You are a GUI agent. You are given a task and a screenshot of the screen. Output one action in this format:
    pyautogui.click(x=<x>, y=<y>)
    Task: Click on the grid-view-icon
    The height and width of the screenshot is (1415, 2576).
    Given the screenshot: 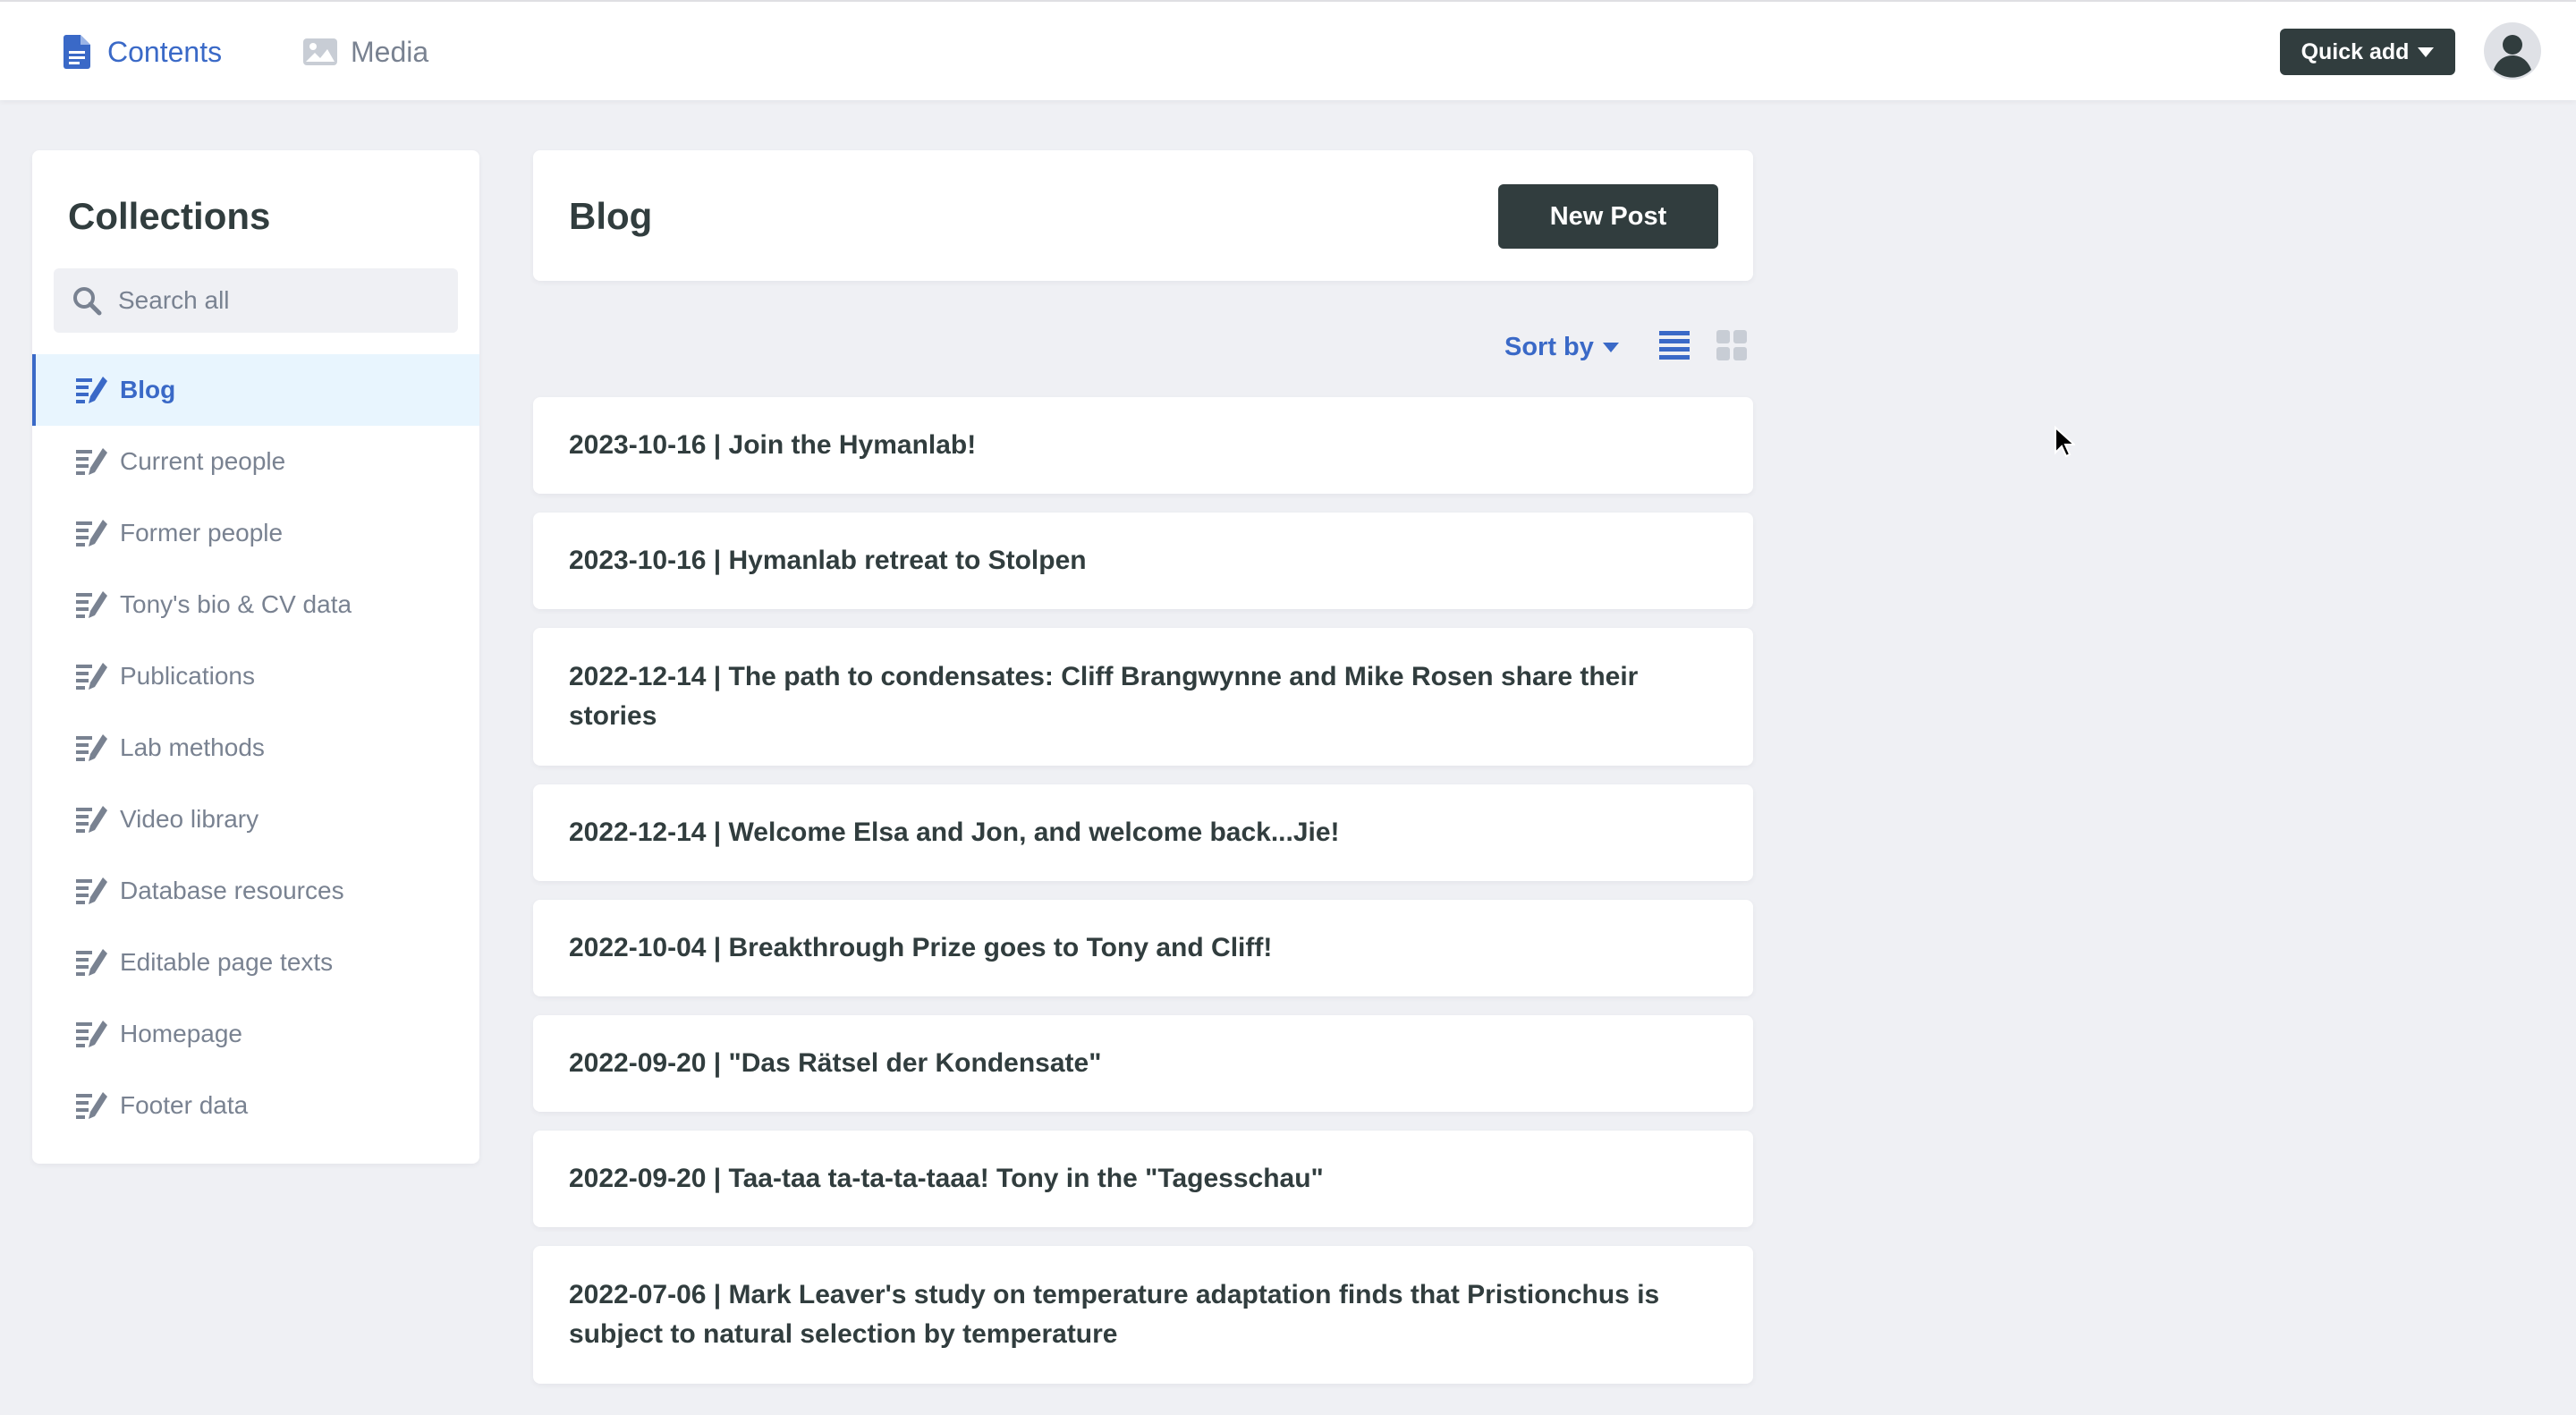 What is the action you would take?
    pyautogui.click(x=1732, y=345)
    